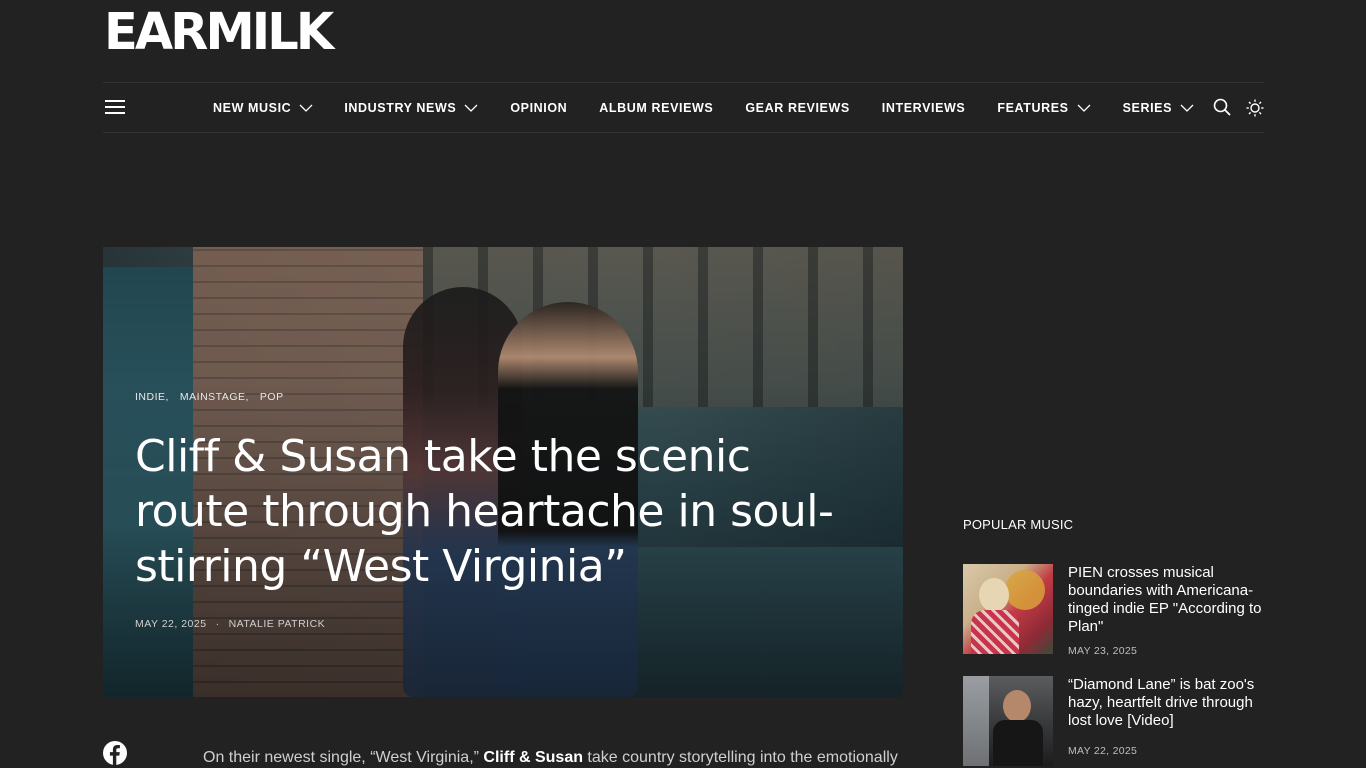 This screenshot has height=768, width=1366. Describe the element at coordinates (1018, 524) in the screenshot. I see `sidebar-title: POPULAR MUSIC` at that location.